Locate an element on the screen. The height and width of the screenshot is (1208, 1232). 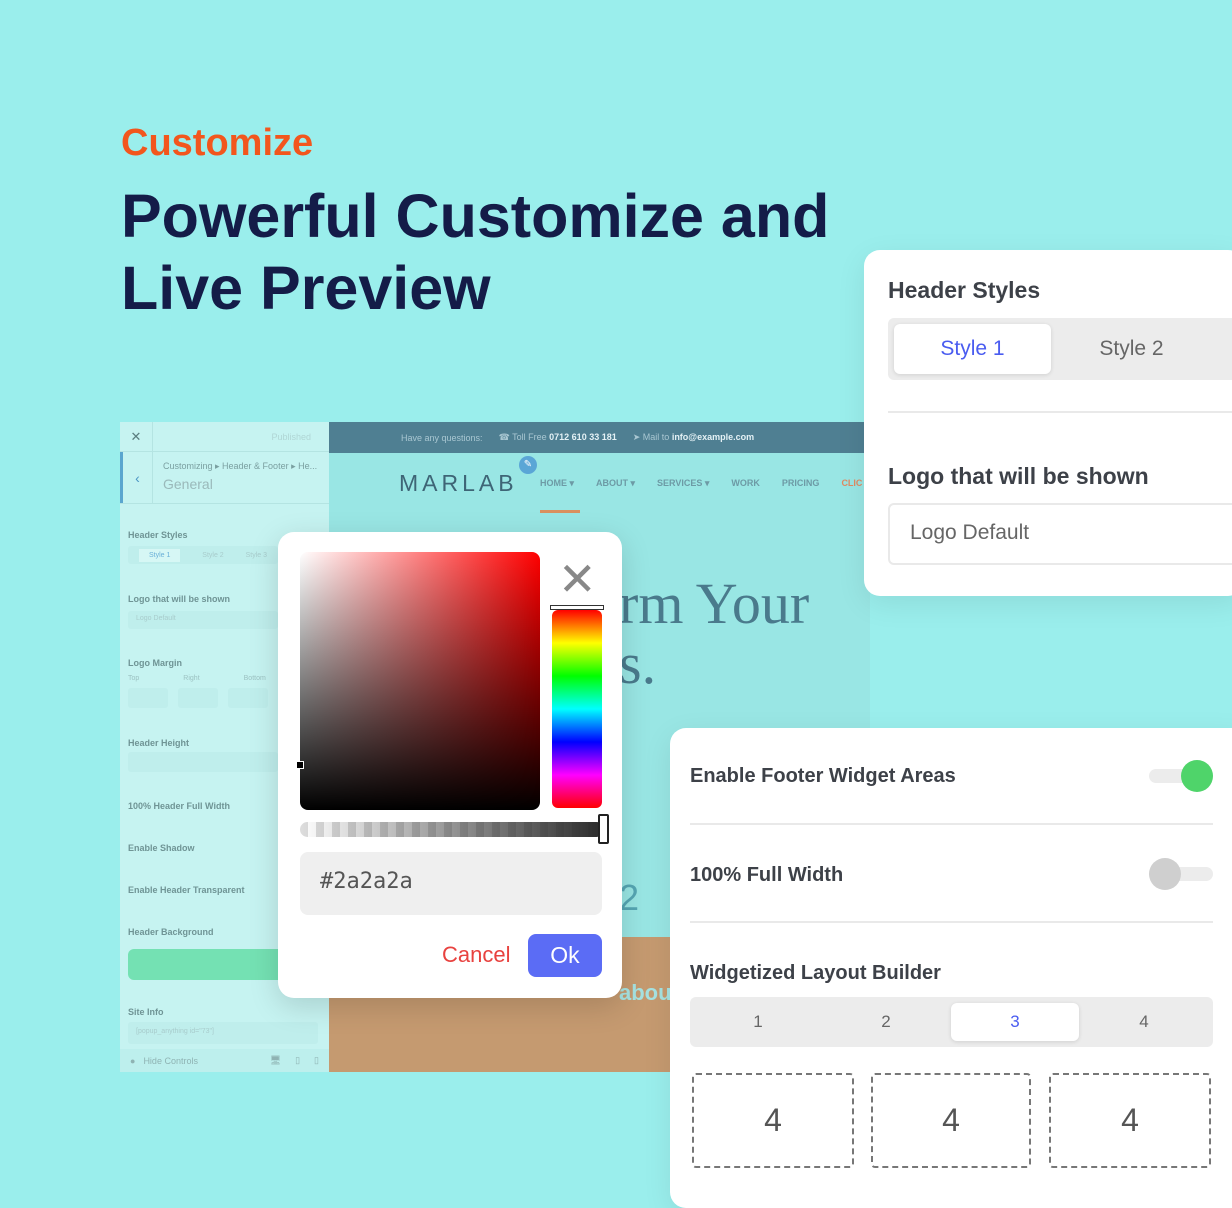
hide-controls-button: Hide Controls is located at coordinates (170, 1061).